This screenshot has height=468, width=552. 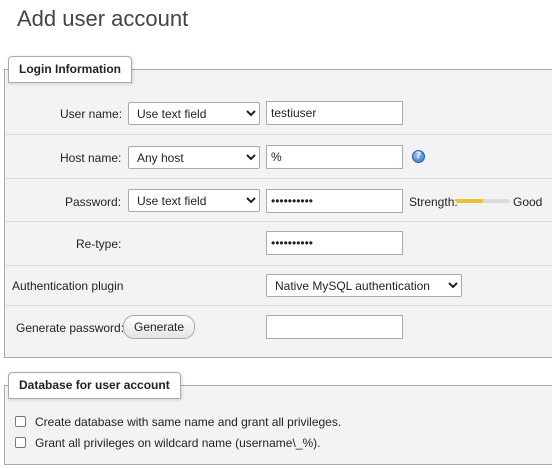 What do you see at coordinates (334, 113) in the screenshot?
I see `username-input` at bounding box center [334, 113].